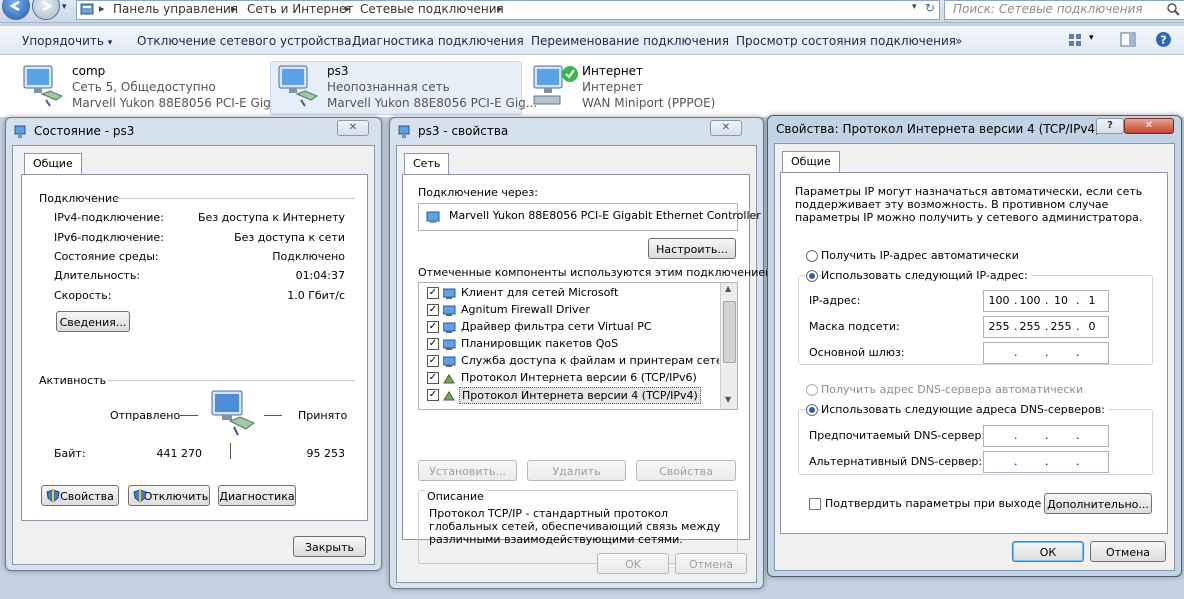 The width and height of the screenshot is (1184, 599). I want to click on ok-button: OK, so click(633, 563).